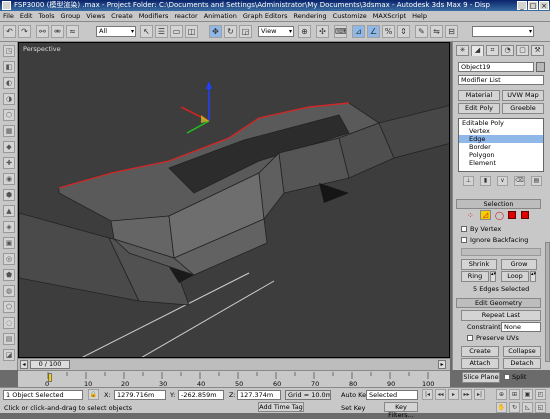 The image size is (550, 419). I want to click on tool-icon-10: ⬢, so click(9, 195).